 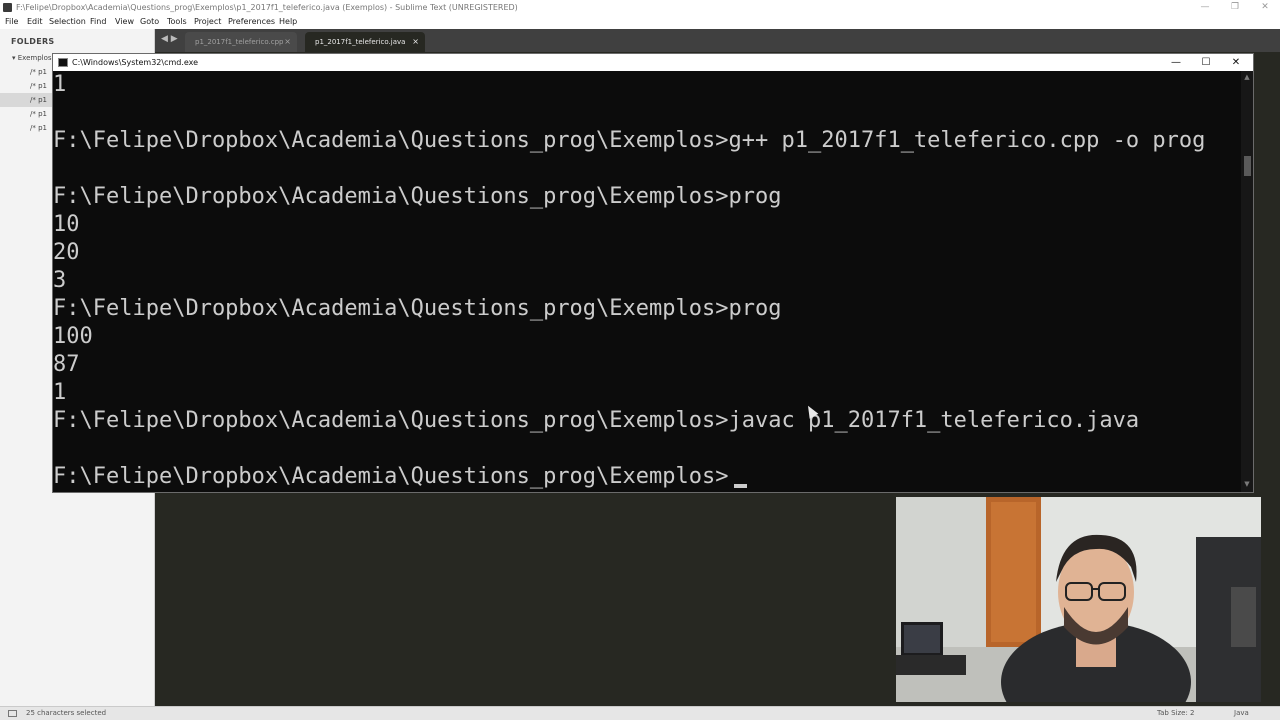 What do you see at coordinates (251, 22) in the screenshot?
I see `menu-preferences: Preferences` at bounding box center [251, 22].